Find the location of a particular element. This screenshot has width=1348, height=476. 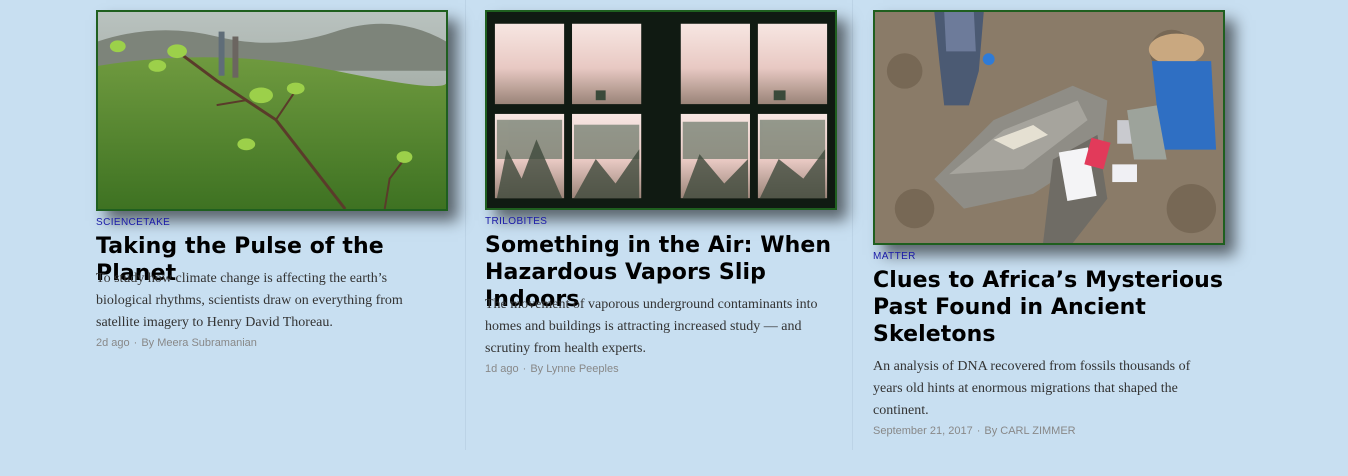

article-meta: 2d ago · By Meera Subramanian is located at coordinates (176, 343).